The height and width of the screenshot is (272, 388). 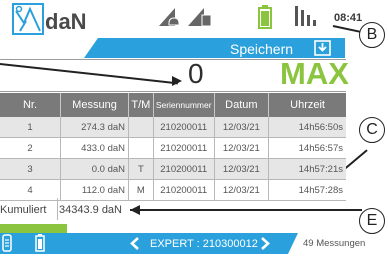 I want to click on cell-messung: 433.0 daN, so click(x=95, y=148).